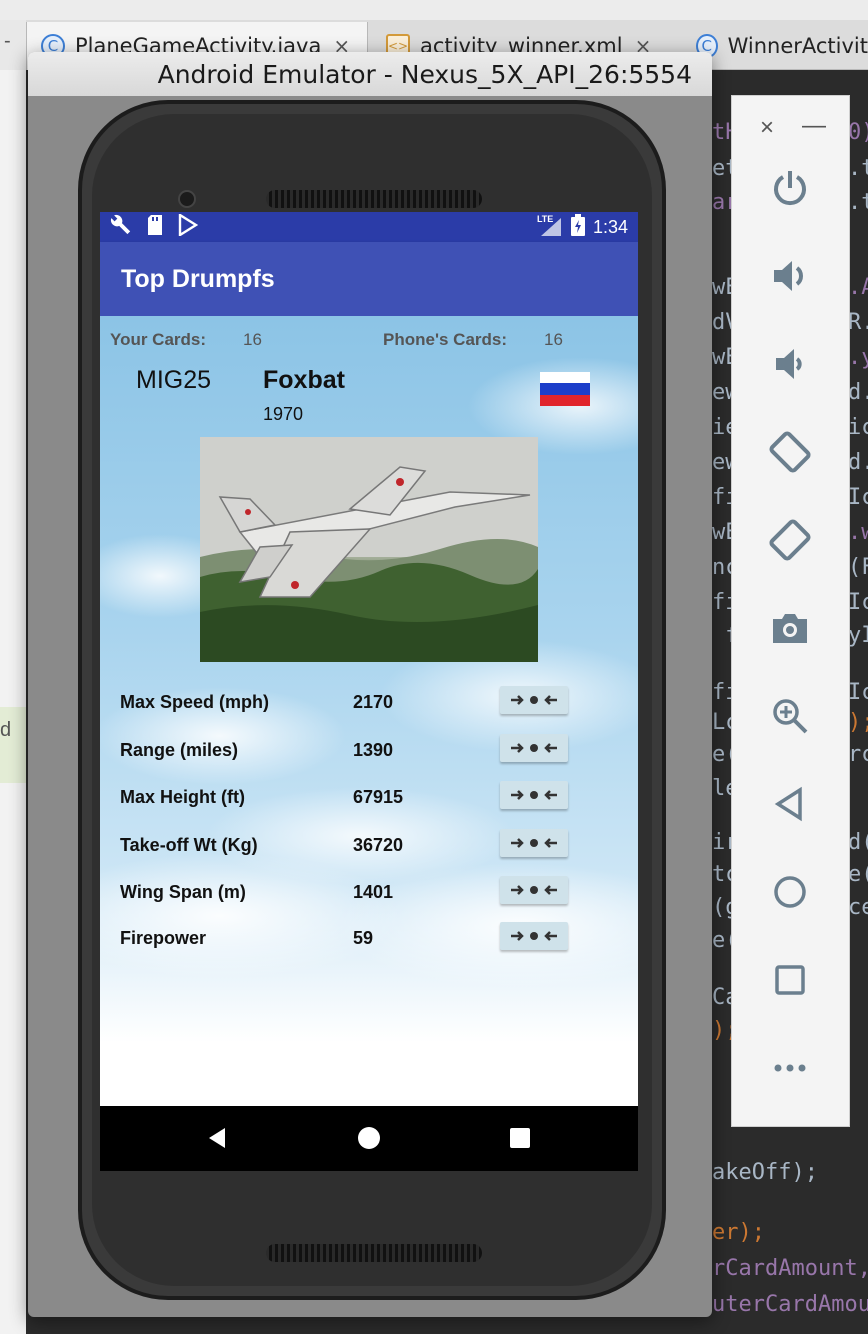 Image resolution: width=868 pixels, height=1334 pixels. I want to click on stat-value: 67915, so click(378, 797).